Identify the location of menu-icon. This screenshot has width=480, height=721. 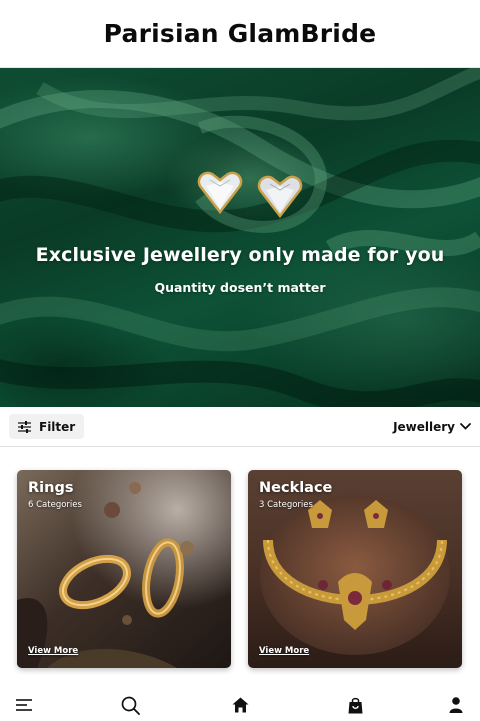
(24, 705).